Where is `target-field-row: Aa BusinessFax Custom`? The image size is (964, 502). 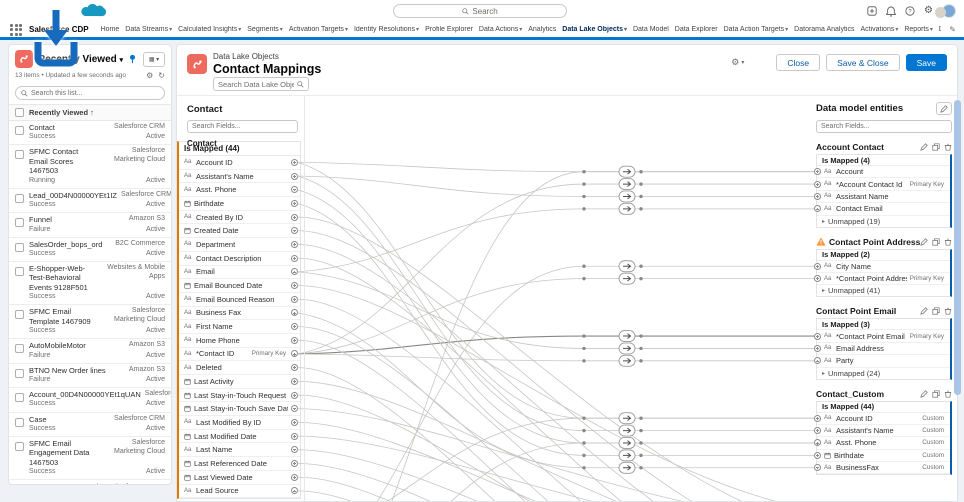 target-field-row: Aa BusinessFax Custom is located at coordinates (882, 468).